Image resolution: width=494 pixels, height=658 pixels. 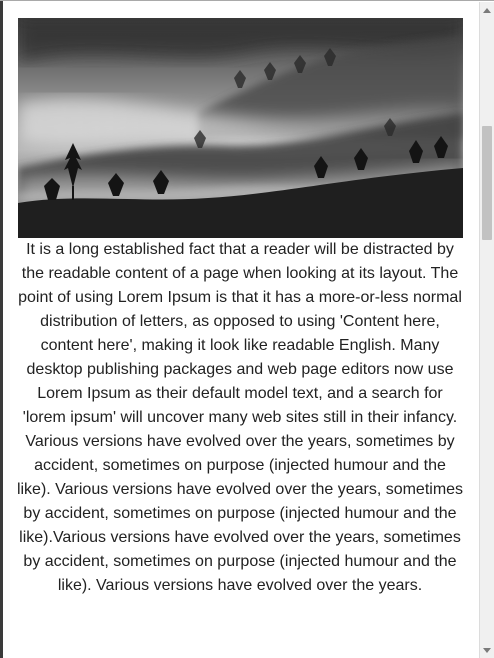 I want to click on scroll-thumb, so click(x=487, y=183).